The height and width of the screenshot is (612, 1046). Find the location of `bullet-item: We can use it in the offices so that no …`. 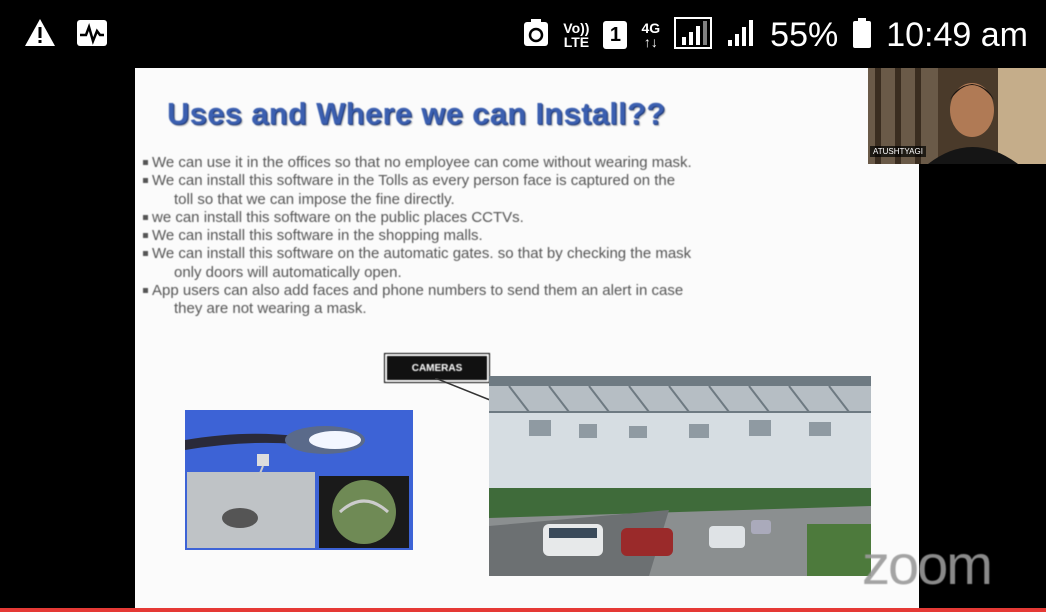

bullet-item: We can use it in the offices so that no … is located at coordinates (513, 163).